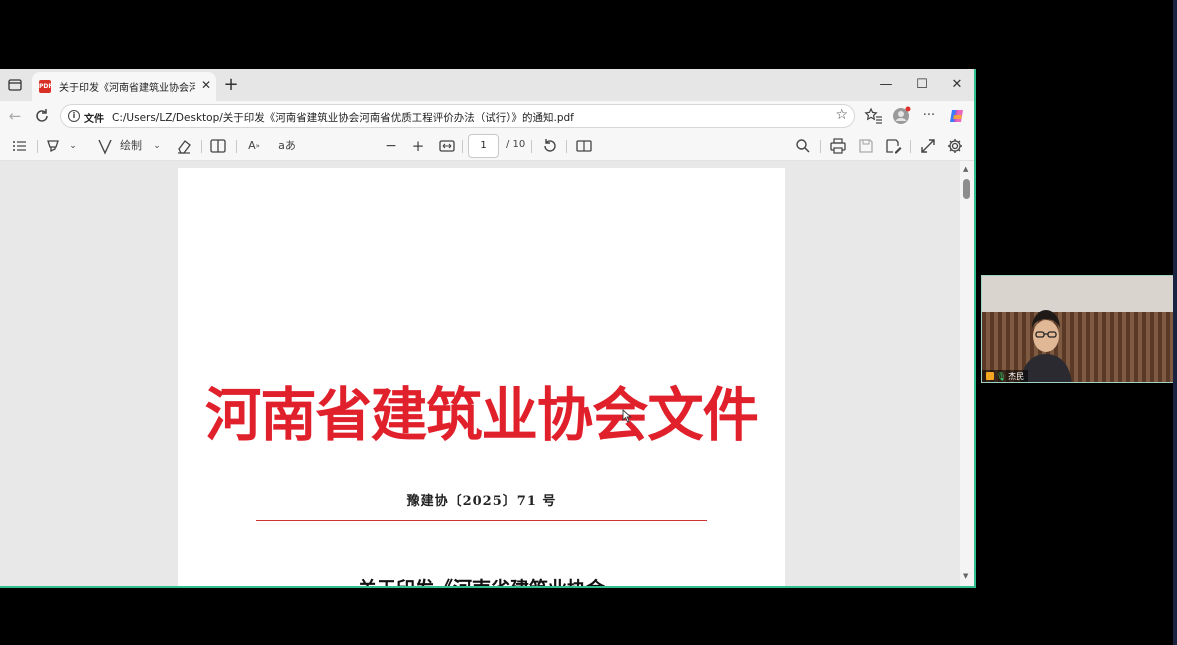 This screenshot has height=645, width=1177. What do you see at coordinates (481, 580) in the screenshot?
I see `document-title: 关于印发《河南省建筑业协会` at bounding box center [481, 580].